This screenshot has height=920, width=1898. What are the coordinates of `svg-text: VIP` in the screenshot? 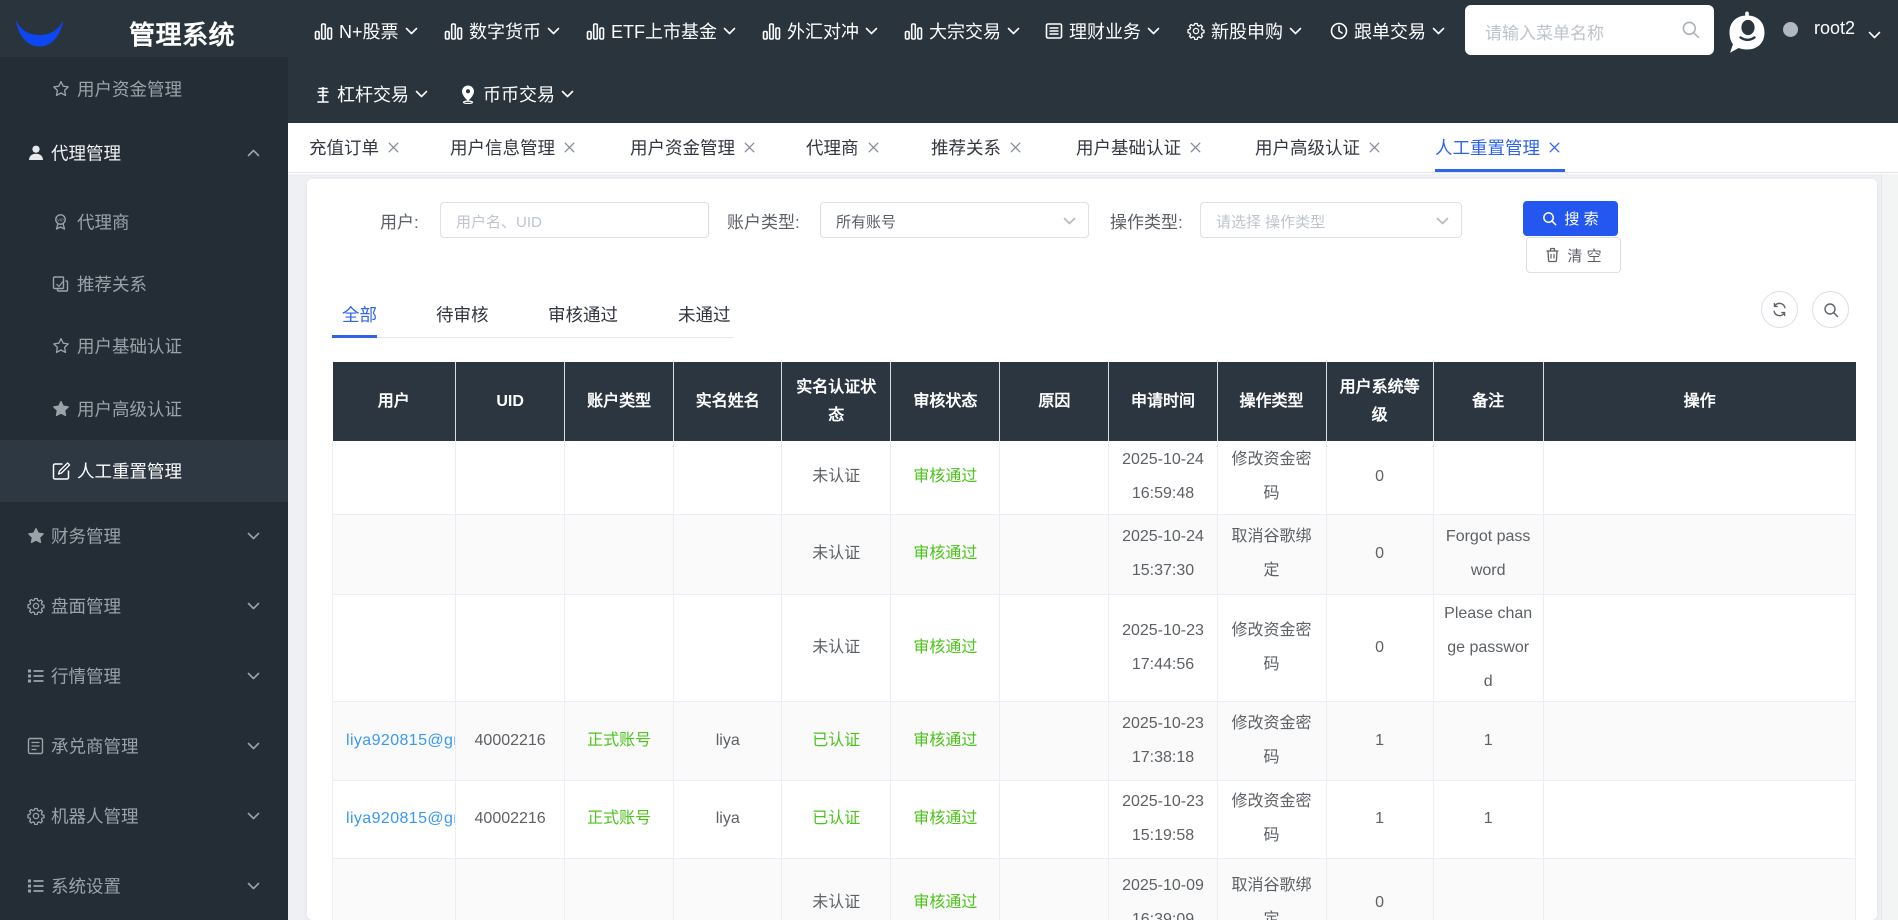 It's located at (60, 219).